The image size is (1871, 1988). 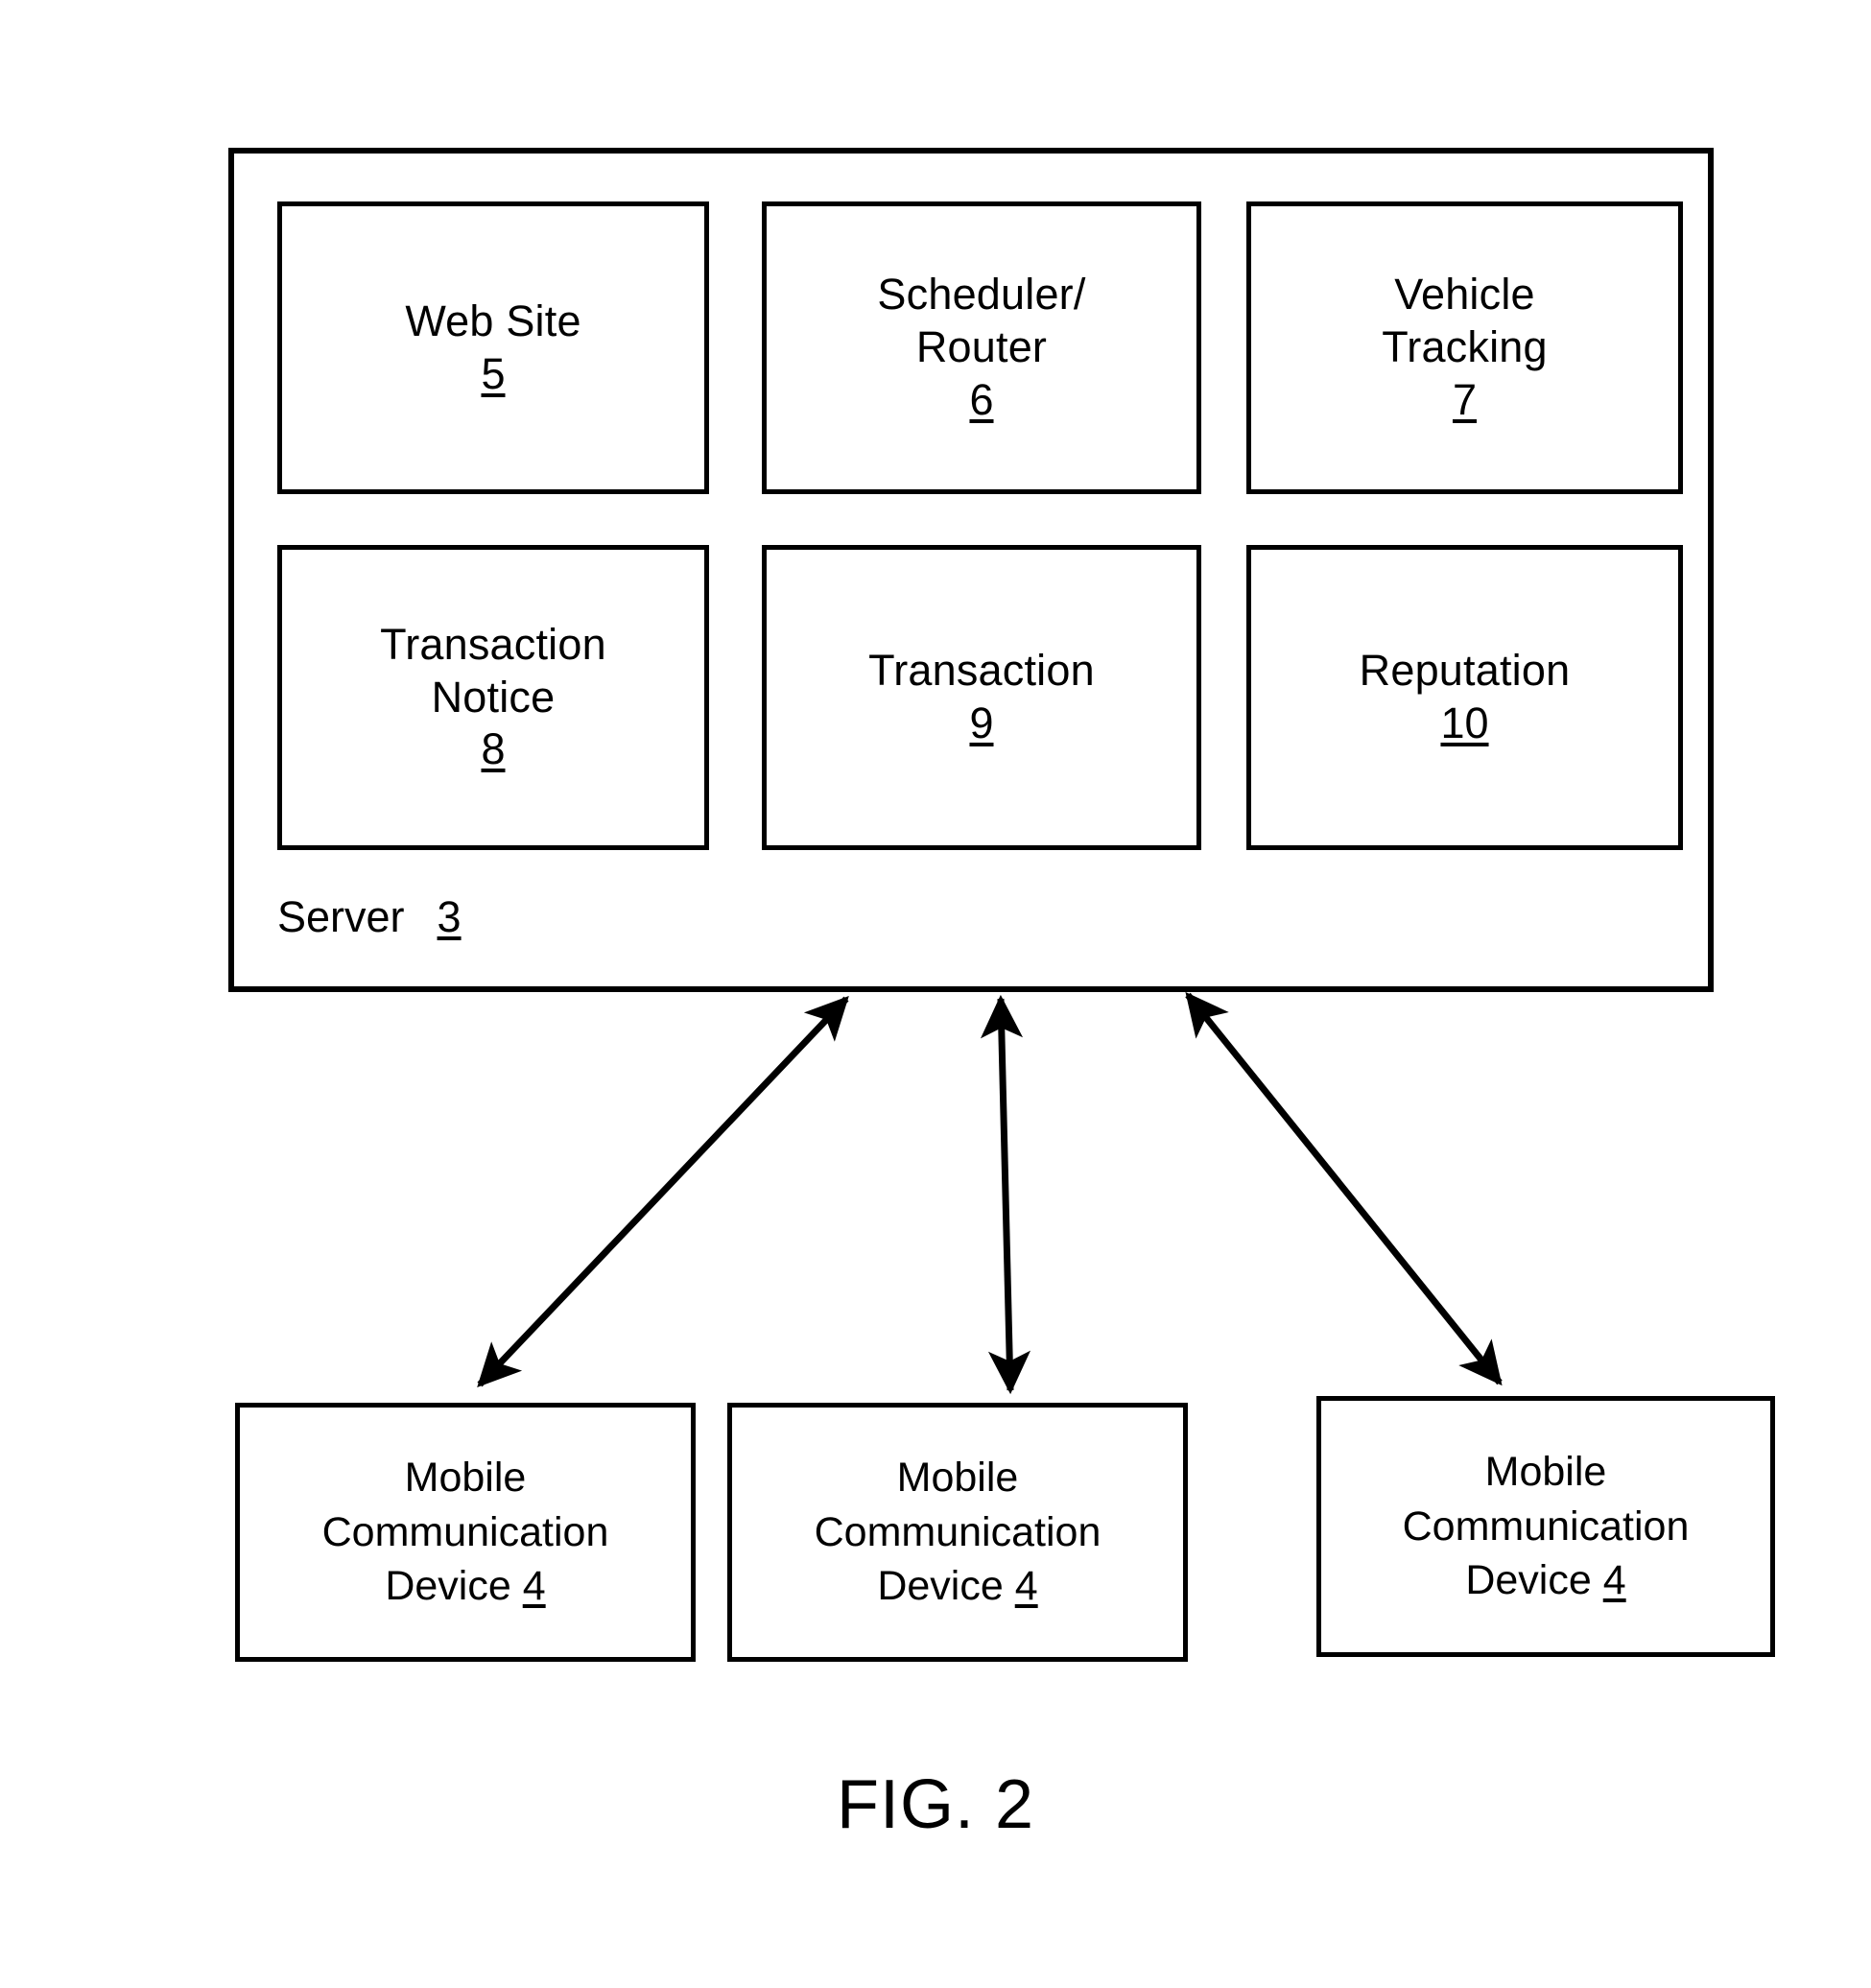 I want to click on mobile-communication-device-box-1: Mobile Communication Device 4, so click(x=466, y=1532).